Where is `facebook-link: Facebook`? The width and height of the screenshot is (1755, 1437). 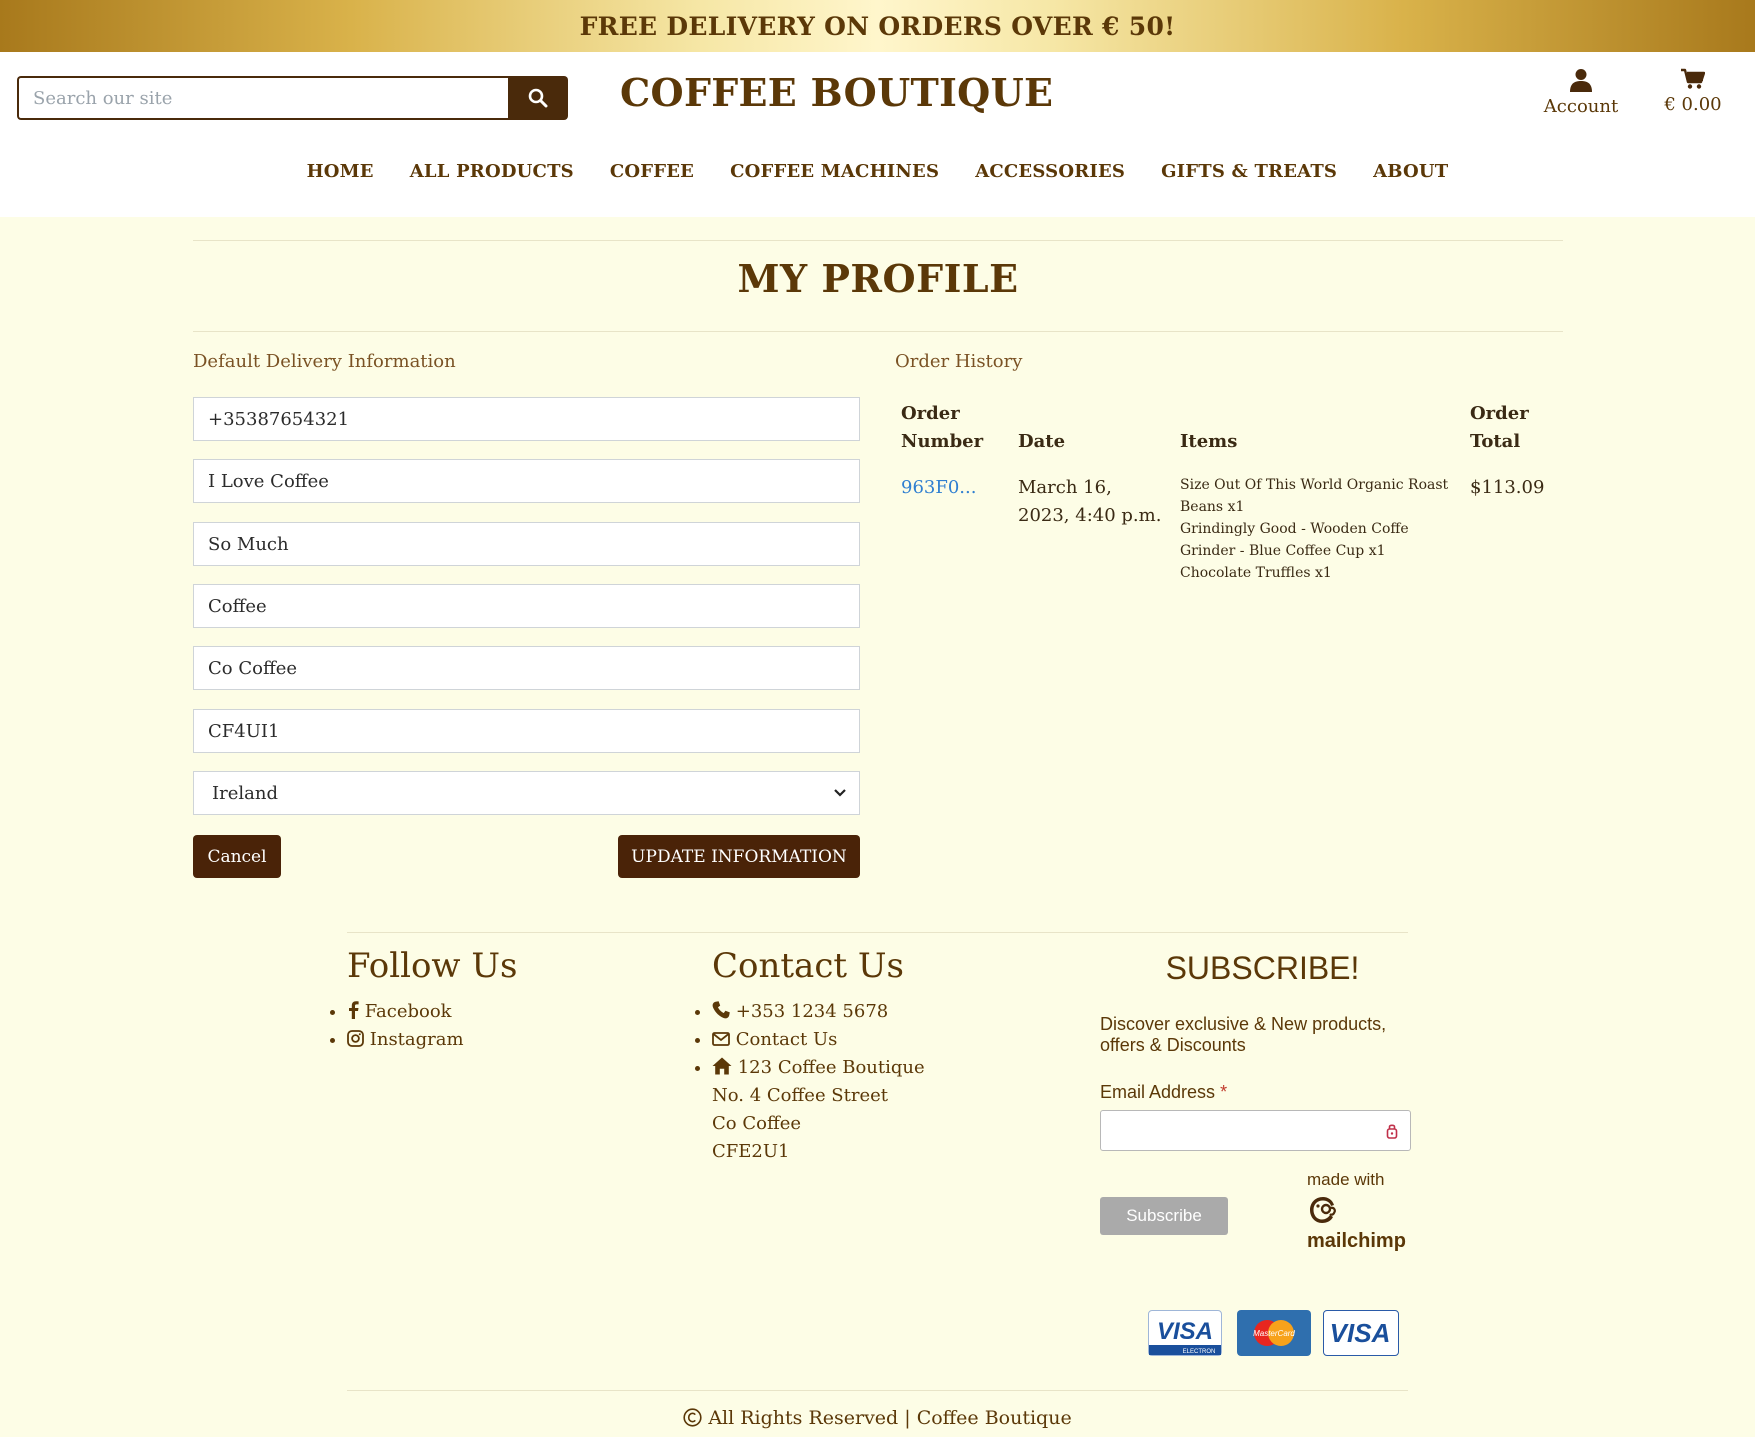
facebook-link: Facebook is located at coordinates (405, 1012).